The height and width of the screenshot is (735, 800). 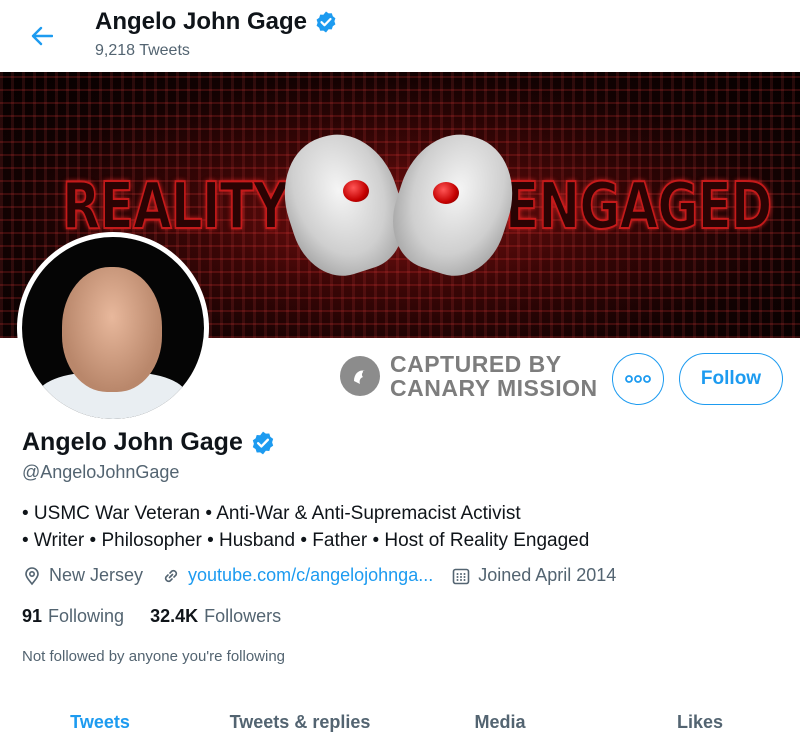 I want to click on canary-mission-watermark: CAPTURED BY CANARY MISSION, so click(x=469, y=376).